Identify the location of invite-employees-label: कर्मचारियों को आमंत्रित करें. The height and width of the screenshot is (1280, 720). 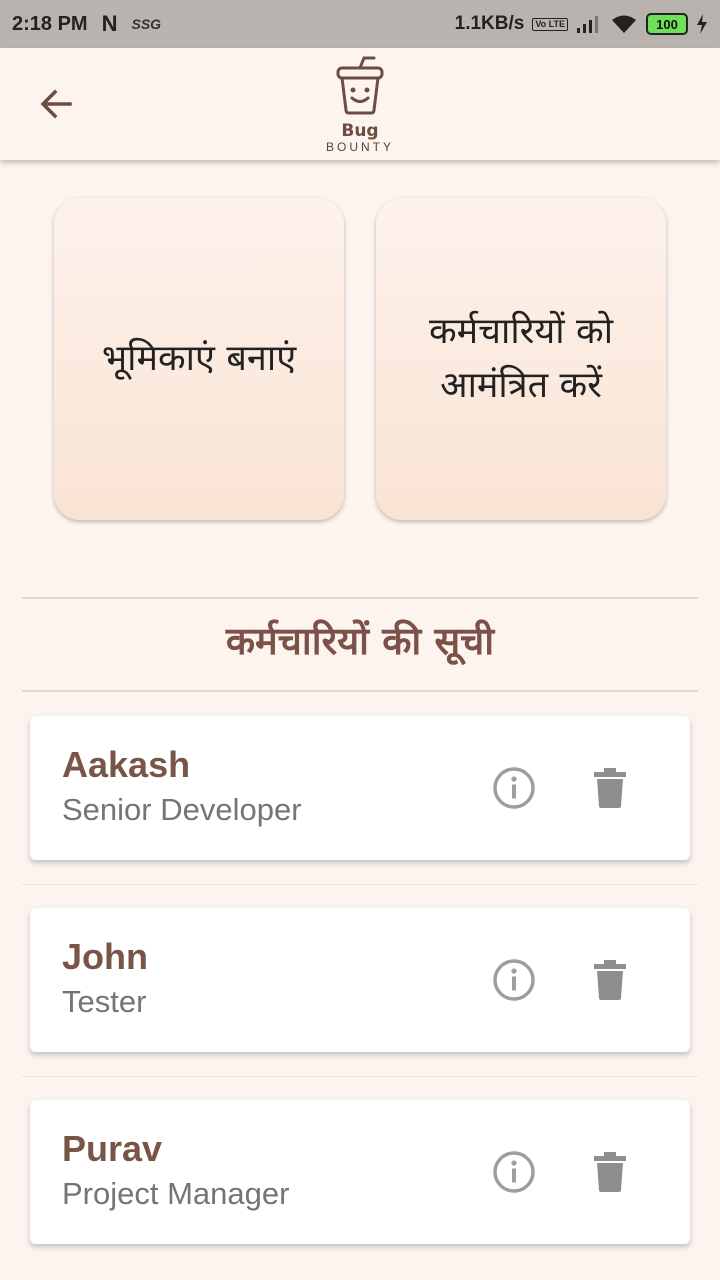
(521, 358).